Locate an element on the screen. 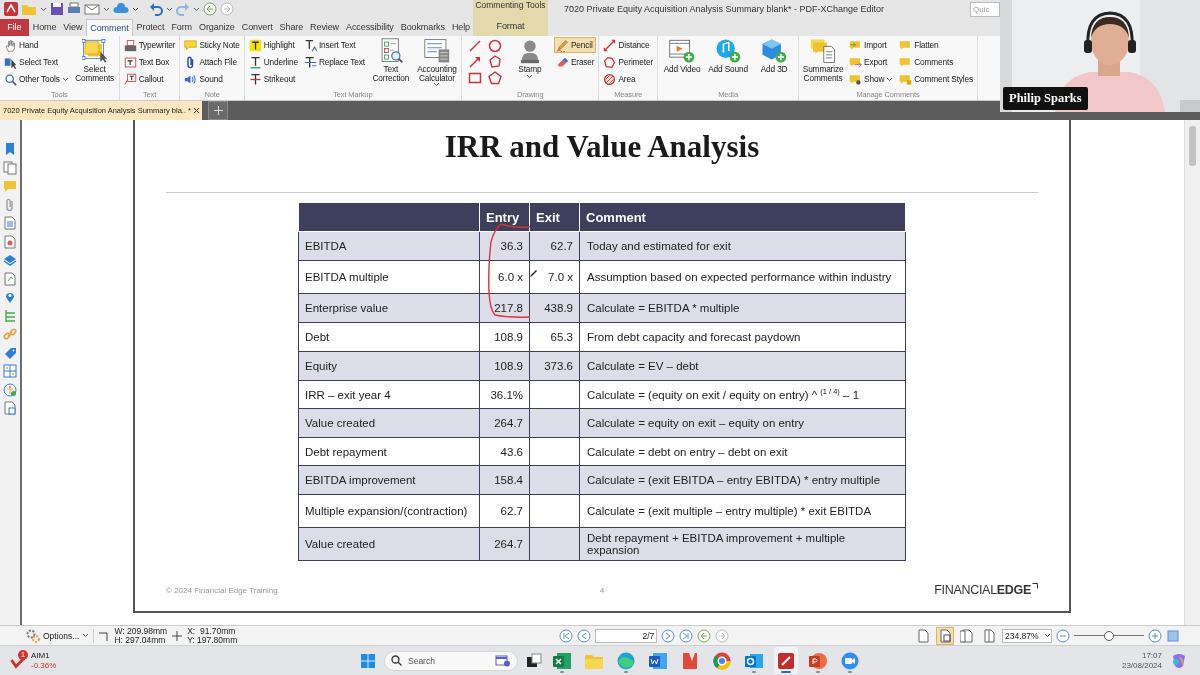 The height and width of the screenshot is (675, 1200). last-page-icon is located at coordinates (686, 635).